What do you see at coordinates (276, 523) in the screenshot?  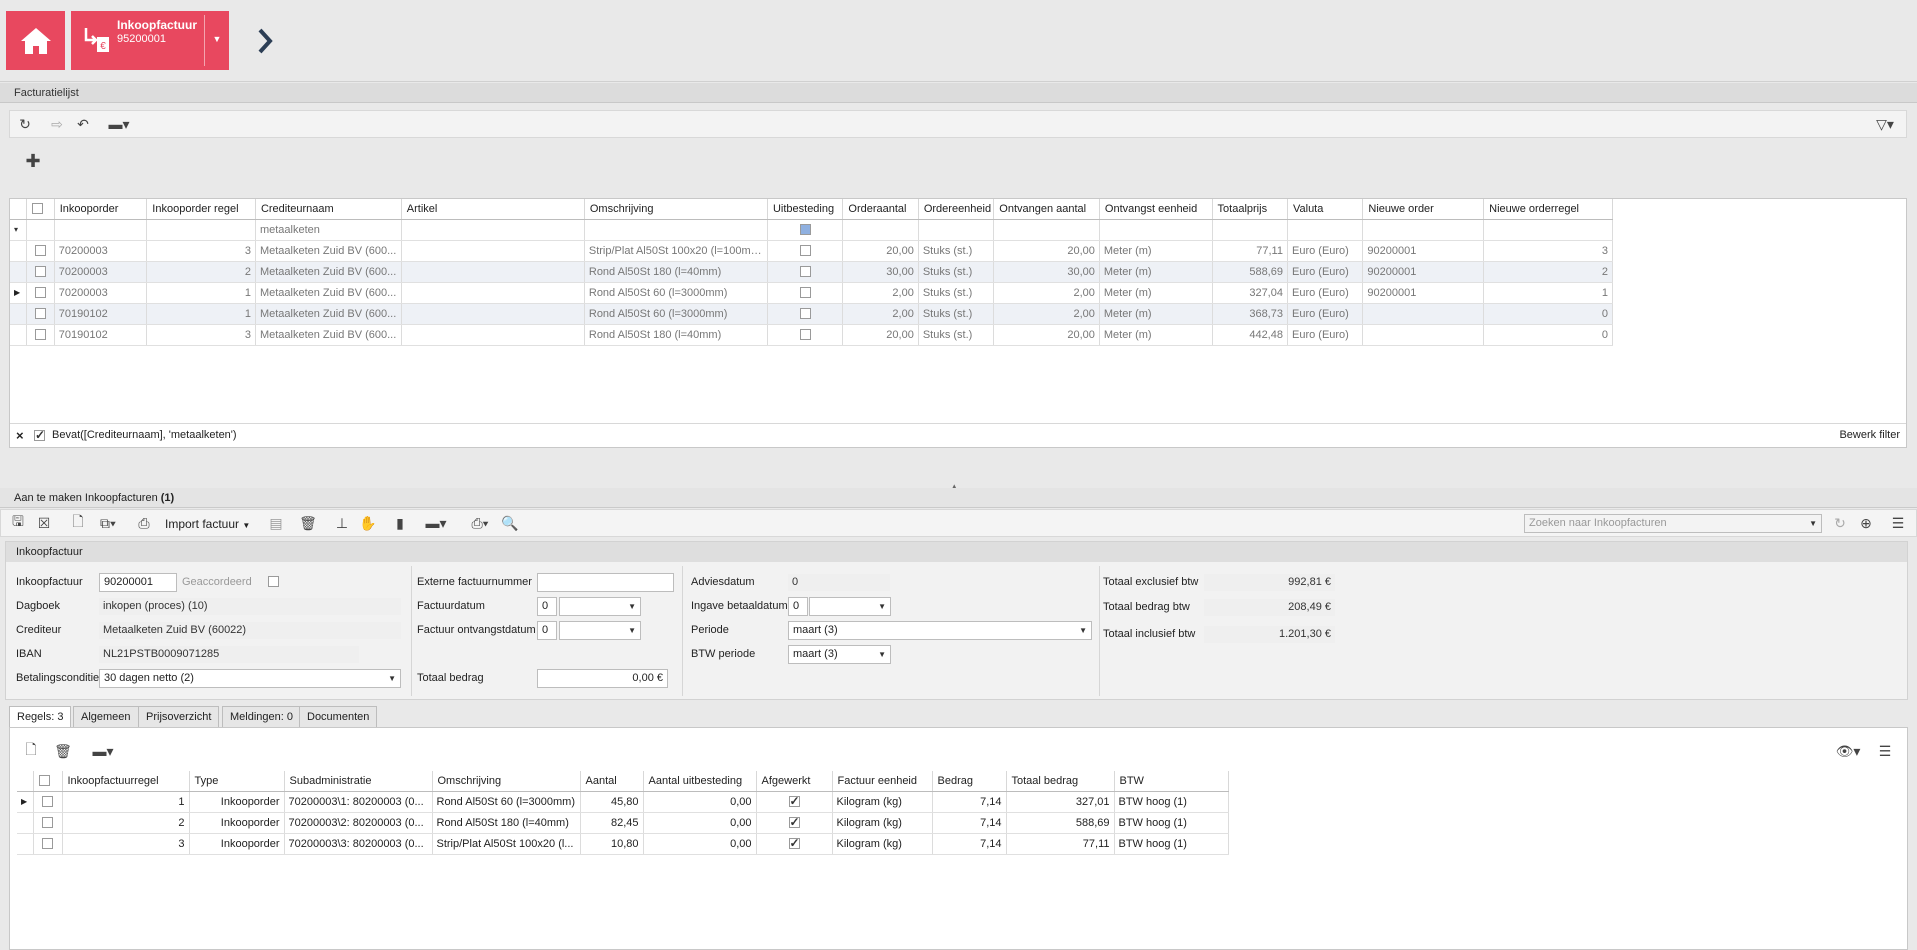 I see `stack-icon: ▤` at bounding box center [276, 523].